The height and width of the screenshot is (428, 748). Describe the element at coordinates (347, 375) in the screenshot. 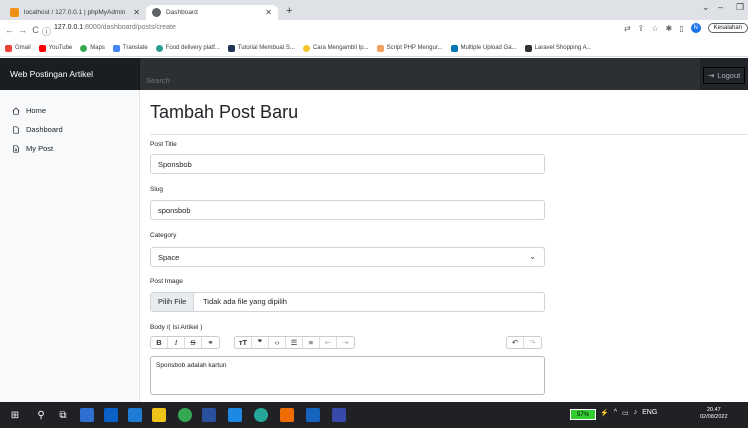

I see `body-editor: Sponsbob adalah kartun` at that location.